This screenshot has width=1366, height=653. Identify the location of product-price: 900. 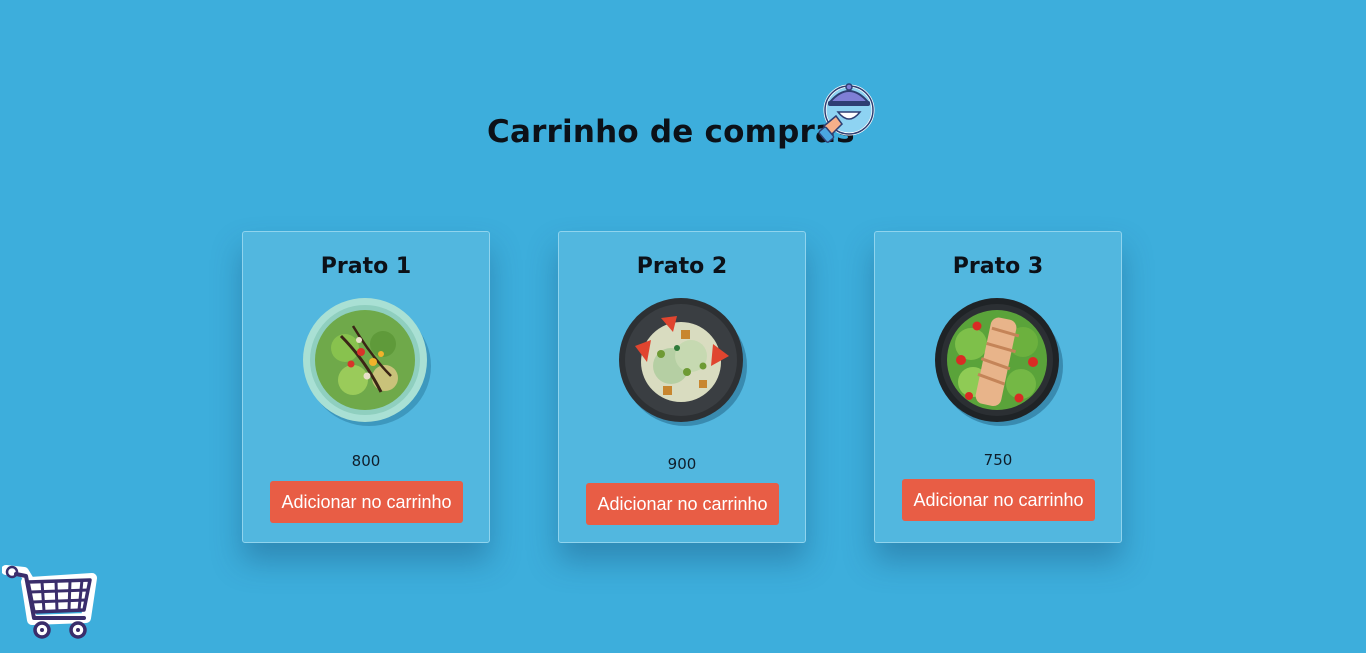
(682, 464).